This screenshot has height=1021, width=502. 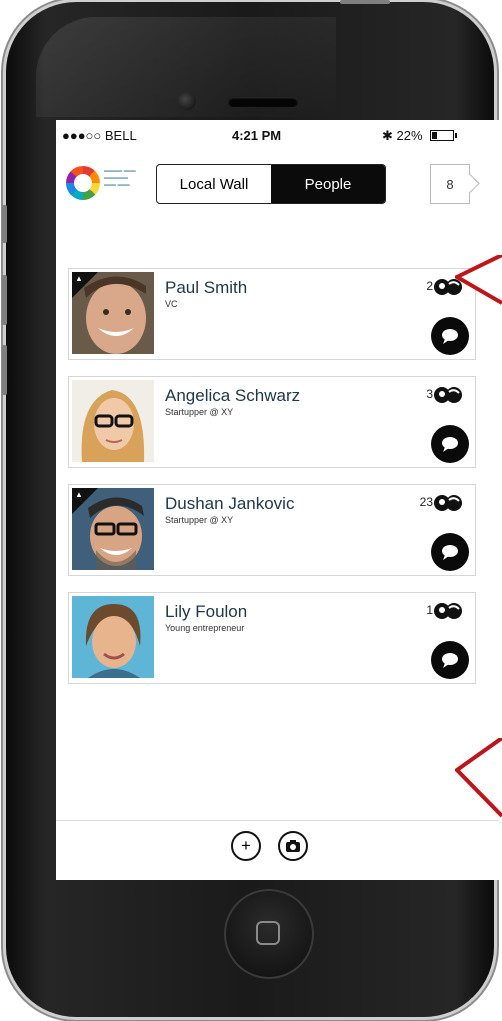 I want to click on power-button, so click(x=365, y=2).